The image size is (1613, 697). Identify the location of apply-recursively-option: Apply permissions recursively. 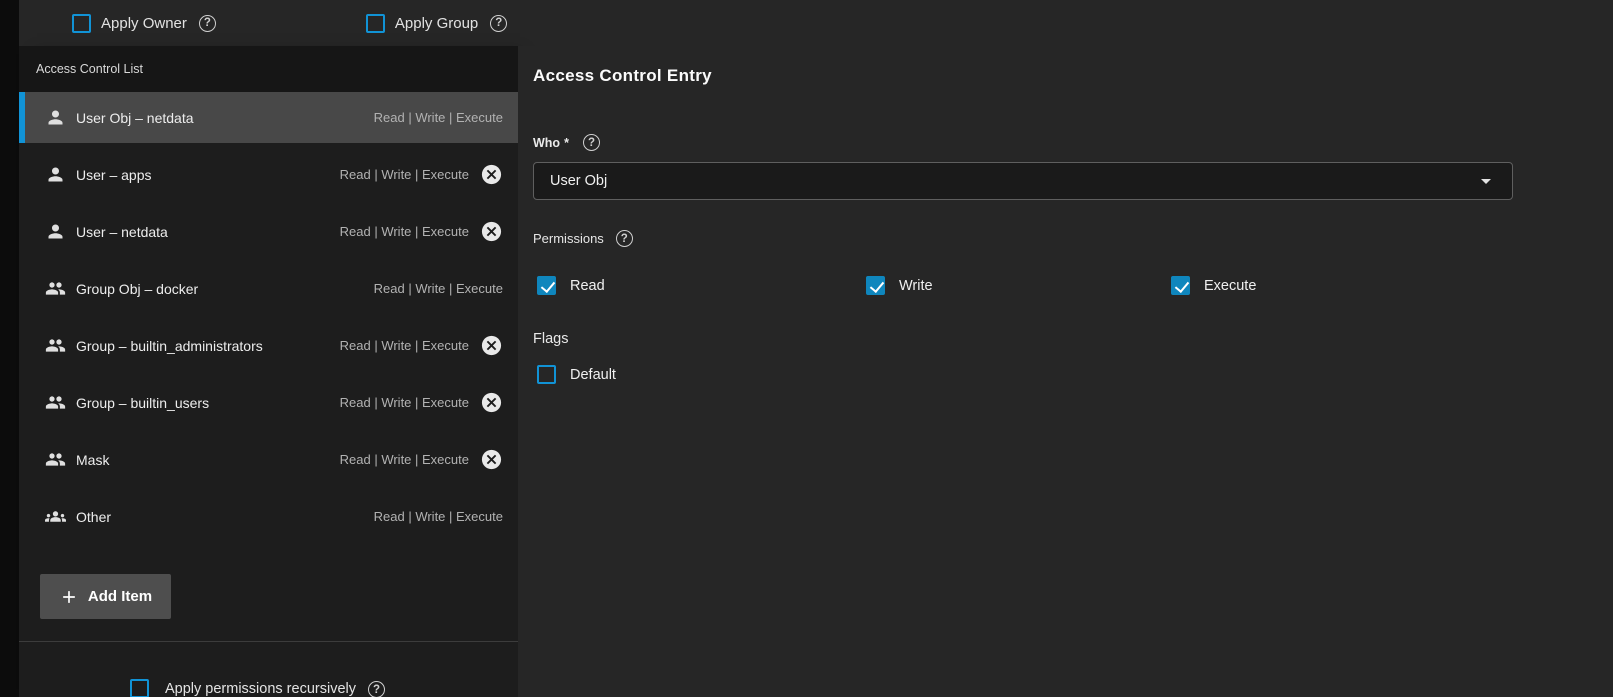
(324, 688).